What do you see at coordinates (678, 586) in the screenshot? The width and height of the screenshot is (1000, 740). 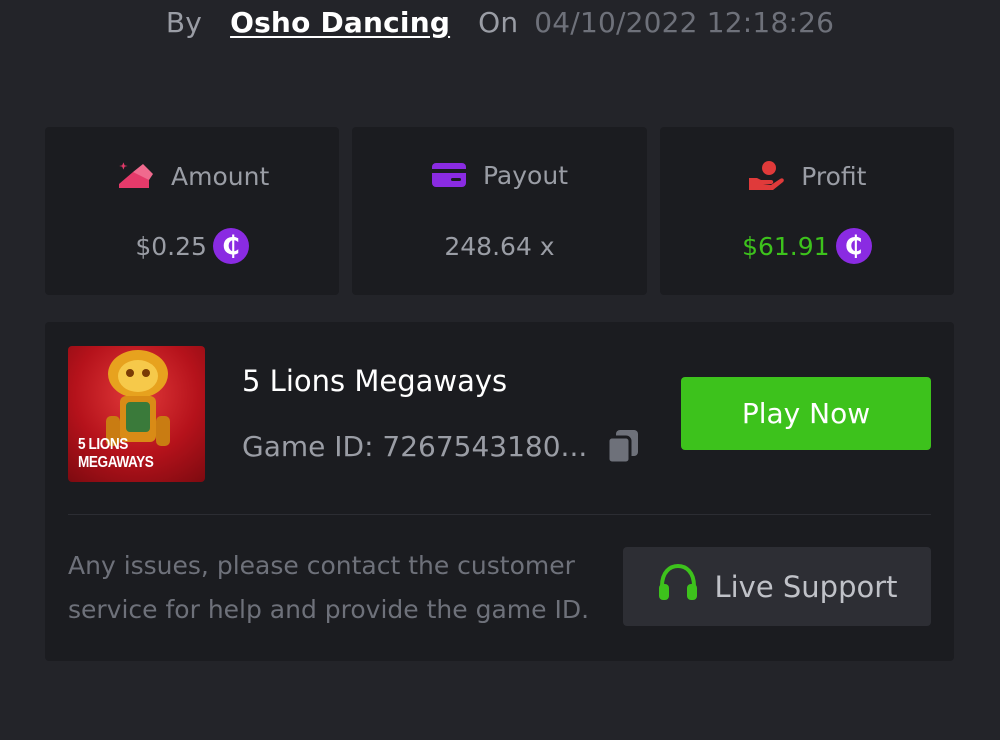 I see `headset-icon` at bounding box center [678, 586].